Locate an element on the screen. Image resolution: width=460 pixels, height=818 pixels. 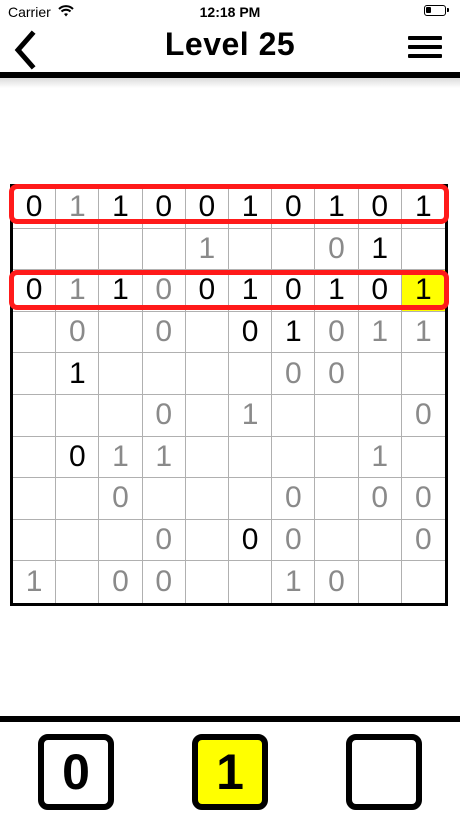
hamburger-menu-icon is located at coordinates (425, 49).